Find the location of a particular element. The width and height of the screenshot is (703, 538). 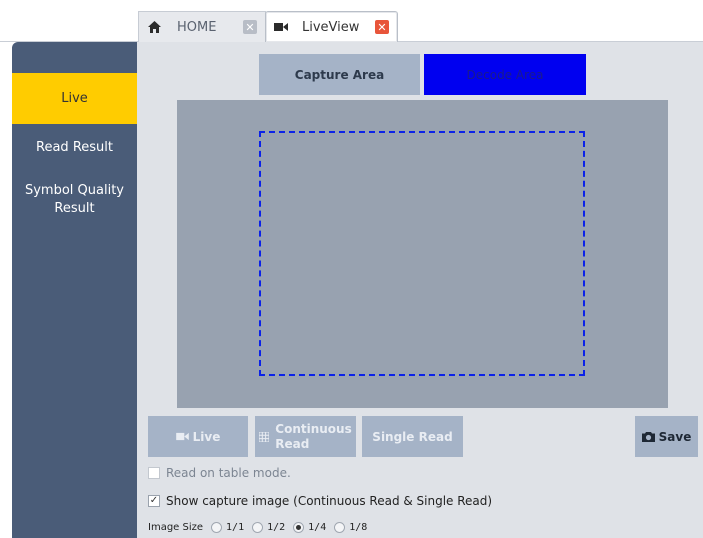

camera-icon is located at coordinates (648, 436).